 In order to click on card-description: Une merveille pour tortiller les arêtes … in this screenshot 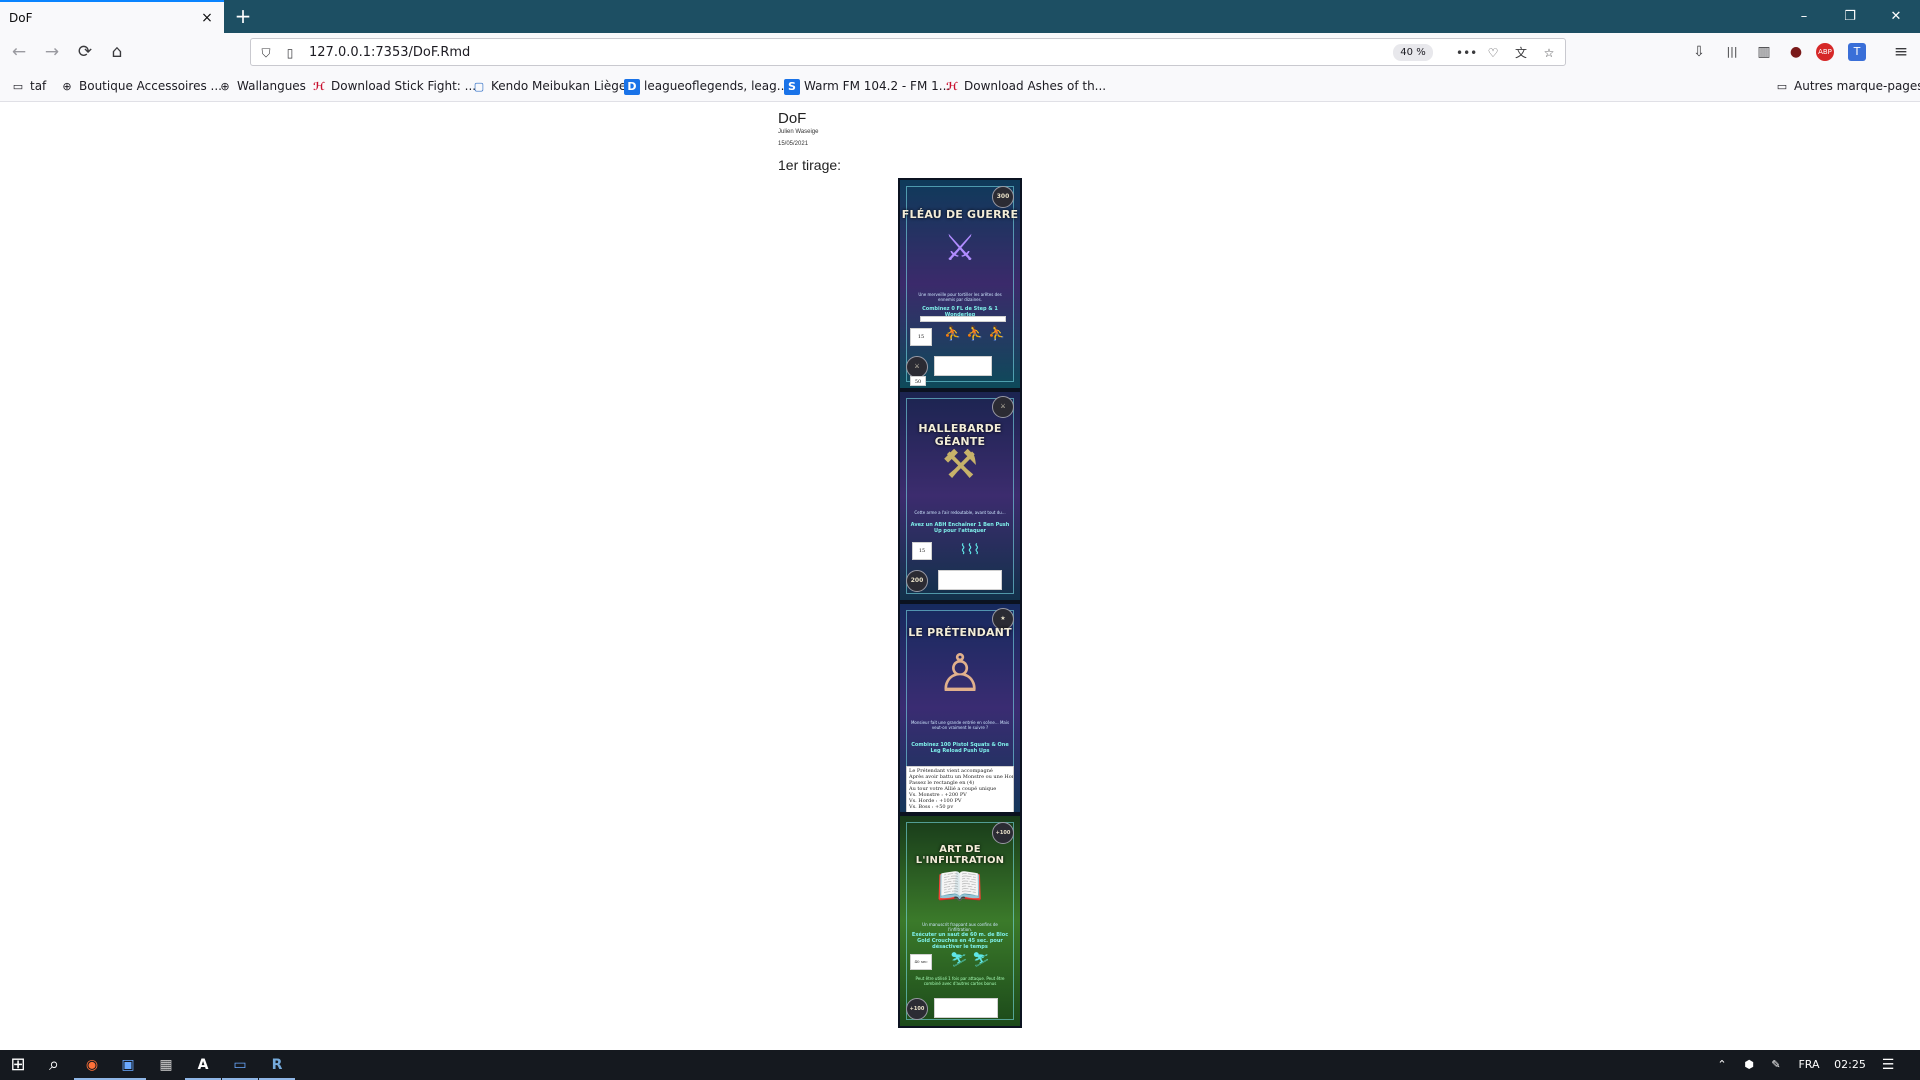, I will do `click(960, 297)`.